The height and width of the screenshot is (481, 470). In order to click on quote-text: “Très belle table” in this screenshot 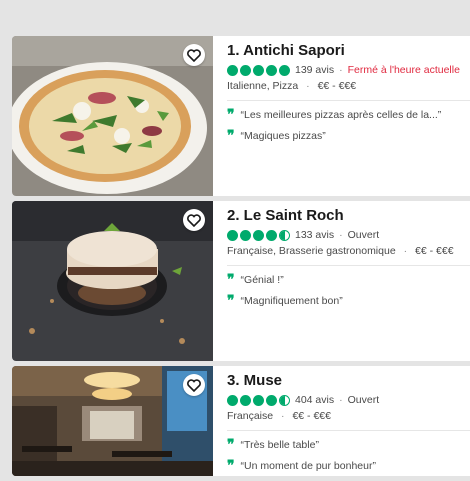, I will do `click(279, 445)`.